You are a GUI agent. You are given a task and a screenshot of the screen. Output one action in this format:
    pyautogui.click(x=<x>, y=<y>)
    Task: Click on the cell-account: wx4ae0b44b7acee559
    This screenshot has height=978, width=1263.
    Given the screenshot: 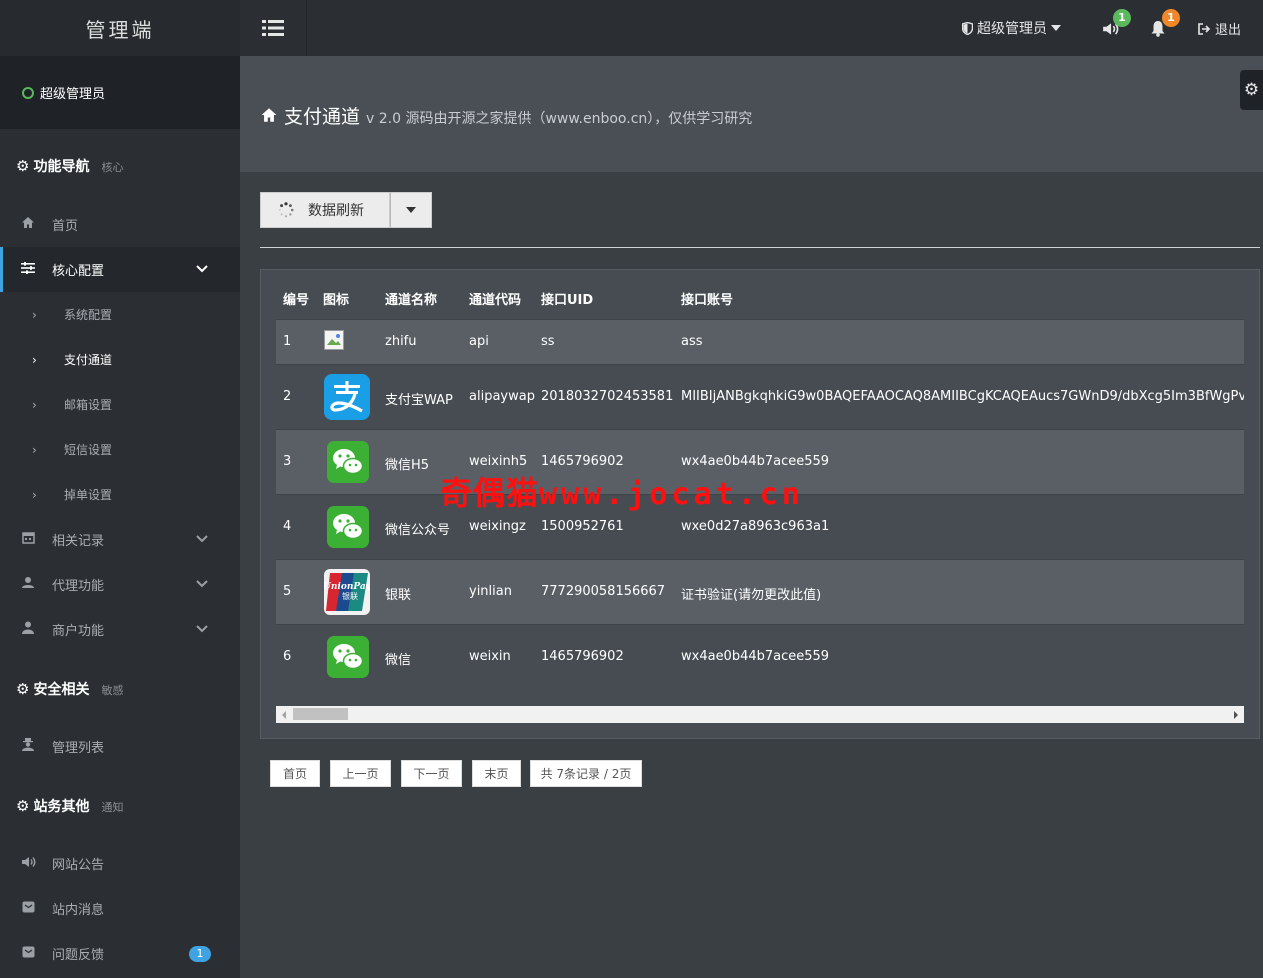 What is the action you would take?
    pyautogui.click(x=755, y=461)
    